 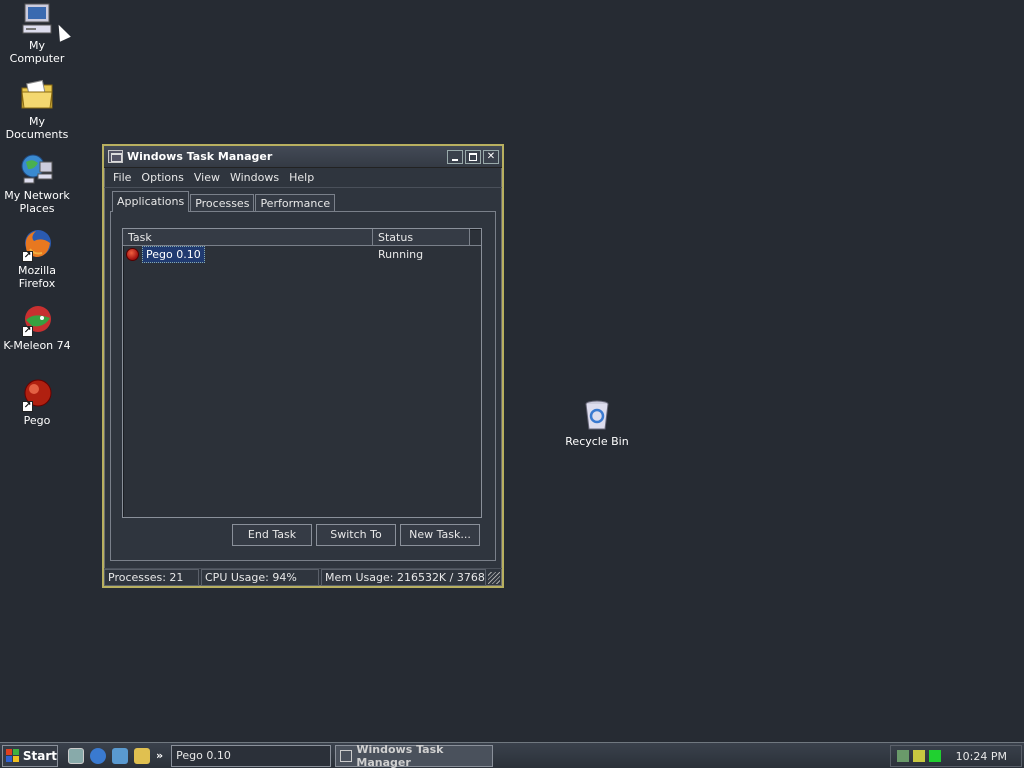 I want to click on tab-processes: Processes, so click(x=222, y=203).